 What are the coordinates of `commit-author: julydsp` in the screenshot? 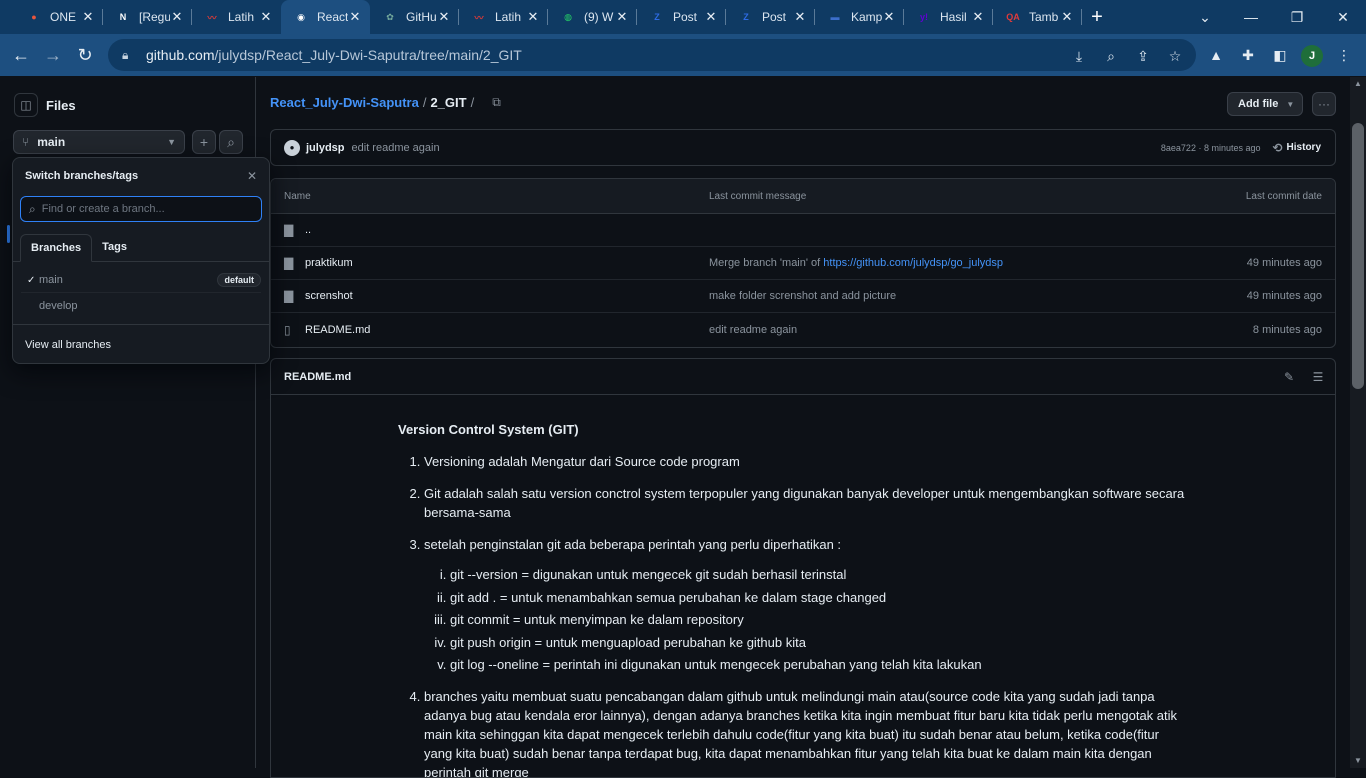 It's located at (325, 148).